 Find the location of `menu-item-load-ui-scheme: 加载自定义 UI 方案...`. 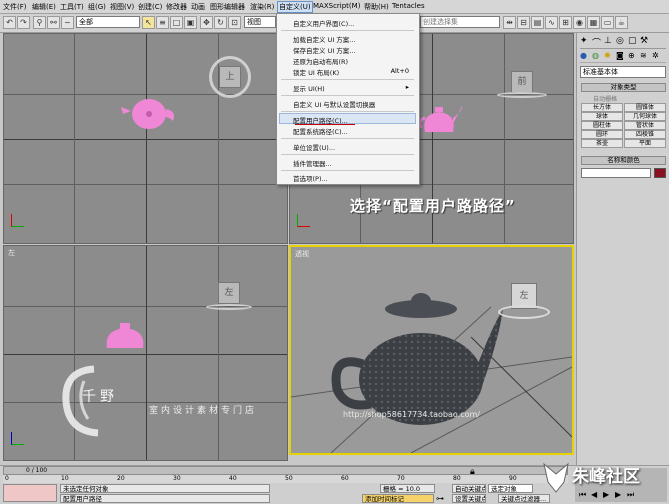

menu-item-load-ui-scheme: 加载自定义 UI 方案... is located at coordinates (324, 39).